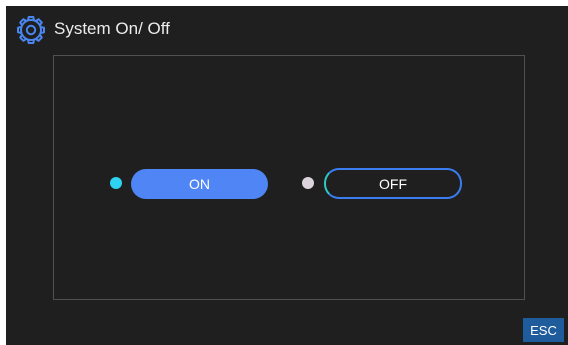  I want to click on off-button: OFF, so click(393, 183).